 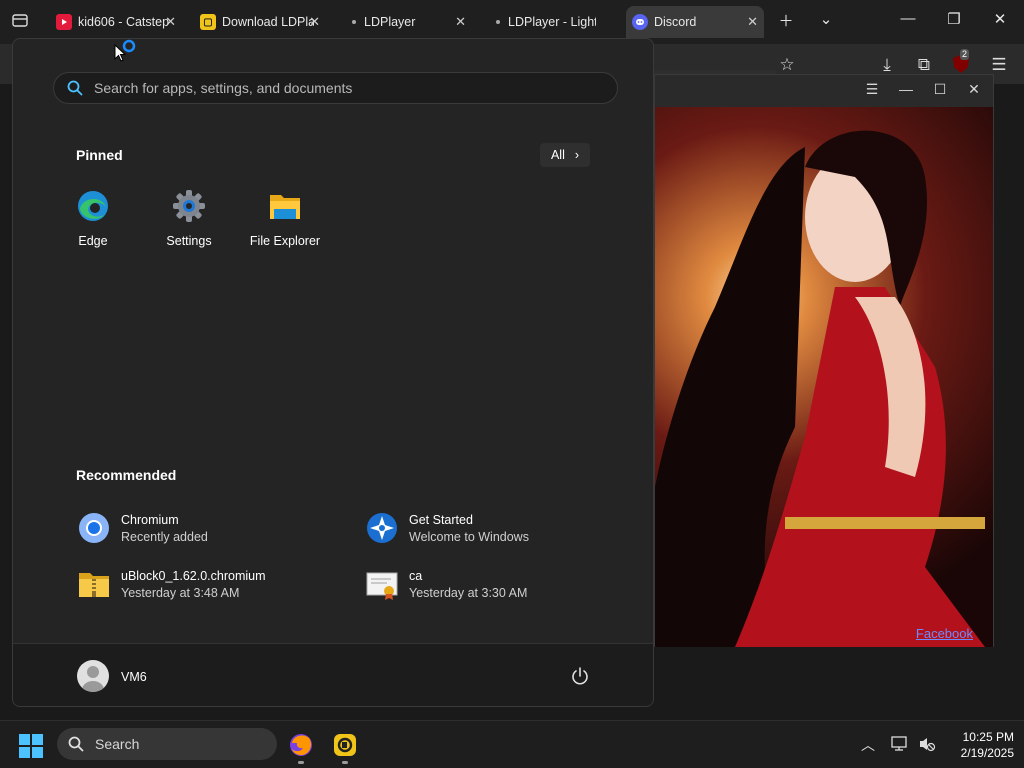 What do you see at coordinates (142, 528) in the screenshot?
I see `recommended-item-chromium: Chromium Recently added` at bounding box center [142, 528].